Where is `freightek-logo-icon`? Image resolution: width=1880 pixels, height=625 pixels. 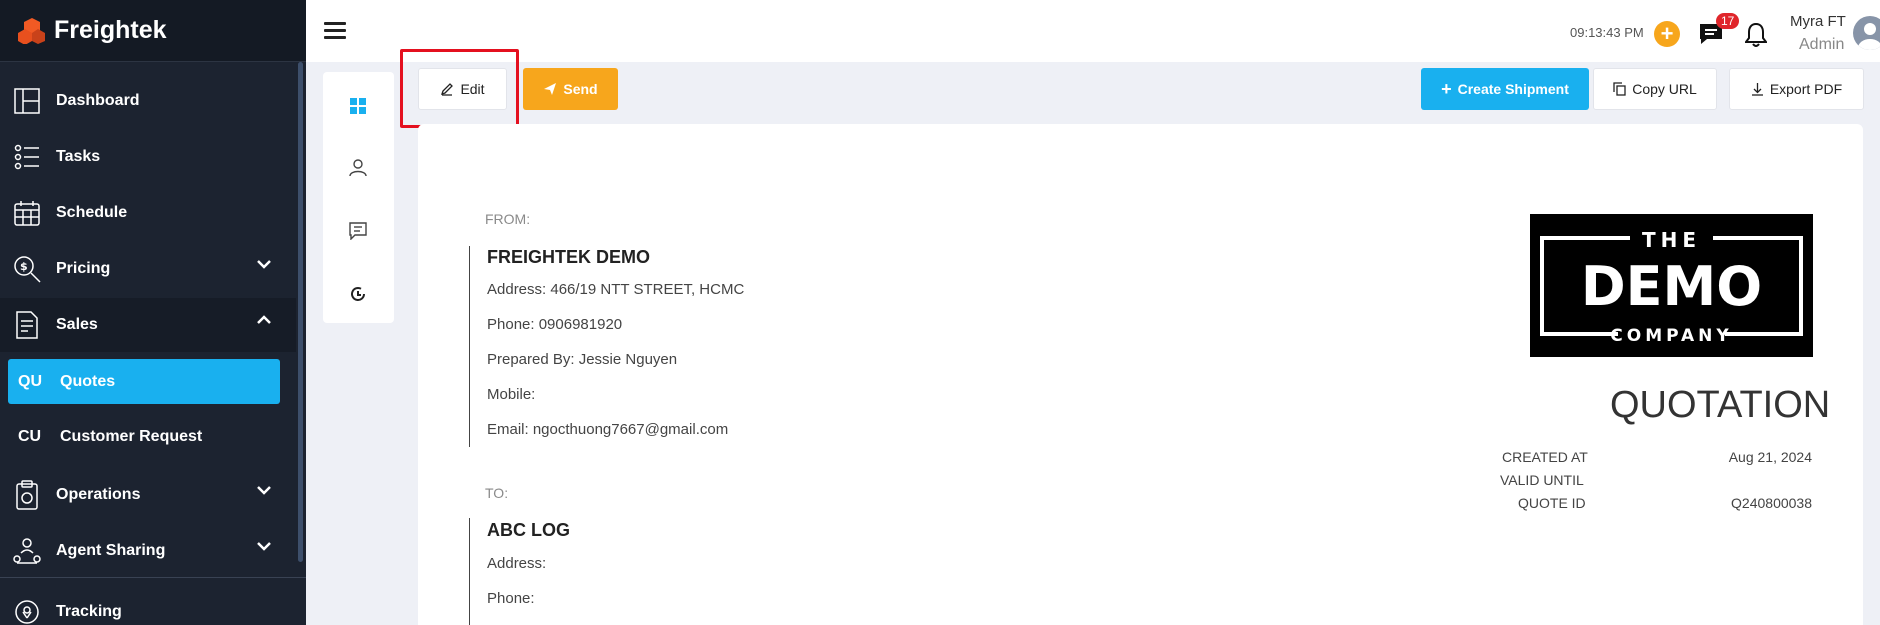 freightek-logo-icon is located at coordinates (31, 30).